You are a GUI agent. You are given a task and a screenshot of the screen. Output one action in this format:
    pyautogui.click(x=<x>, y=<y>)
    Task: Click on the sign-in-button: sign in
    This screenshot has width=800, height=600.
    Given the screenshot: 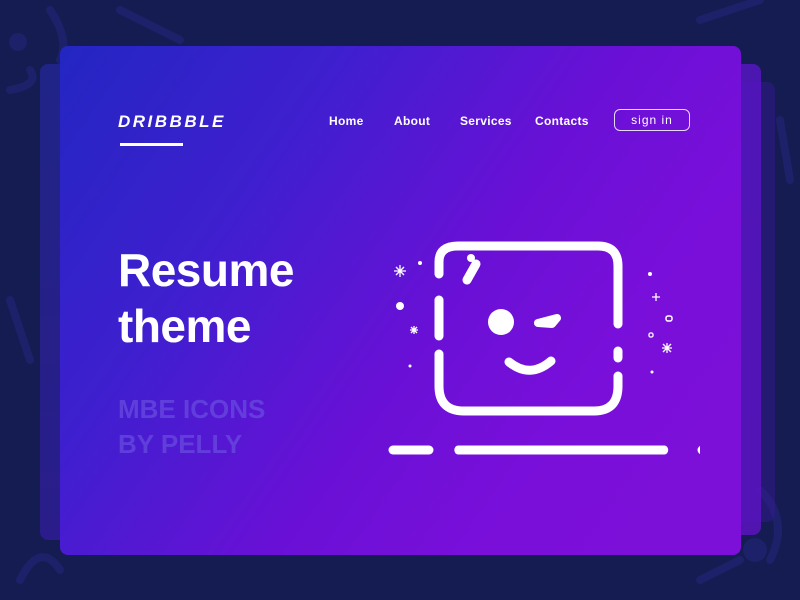 What is the action you would take?
    pyautogui.click(x=652, y=120)
    